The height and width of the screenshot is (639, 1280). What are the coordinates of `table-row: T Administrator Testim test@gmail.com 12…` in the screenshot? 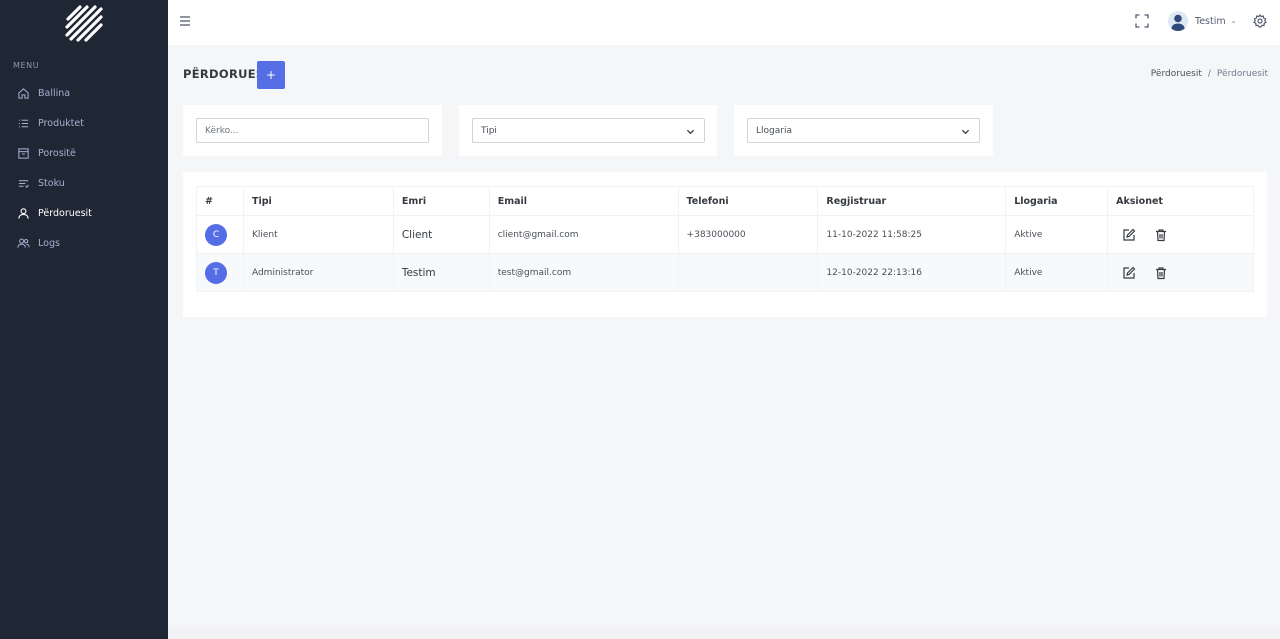 It's located at (725, 272).